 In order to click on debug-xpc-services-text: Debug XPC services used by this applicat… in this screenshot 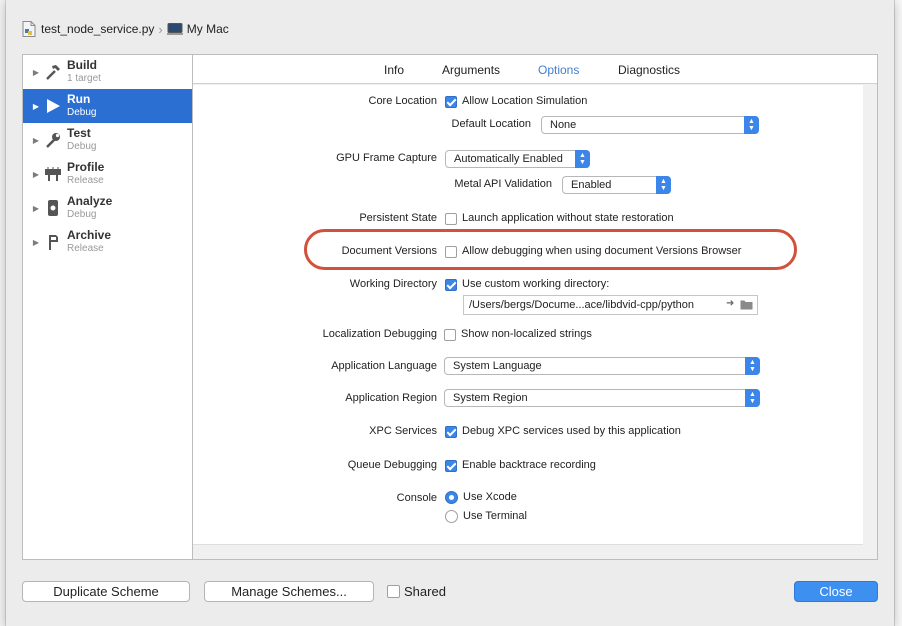, I will do `click(571, 431)`.